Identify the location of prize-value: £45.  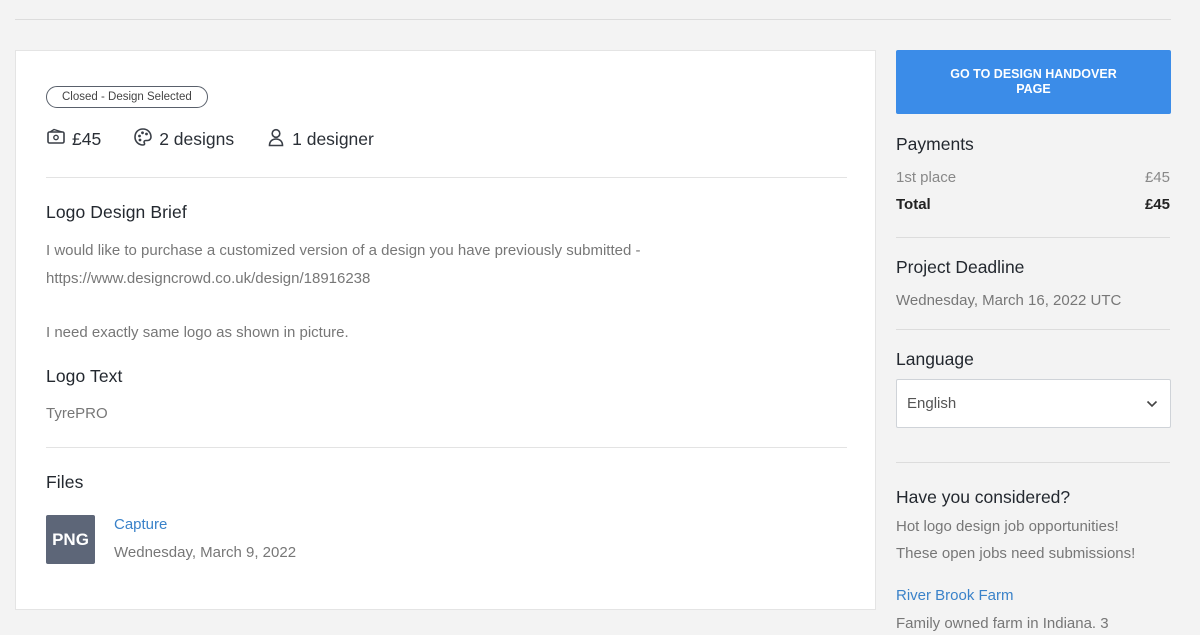
(87, 139).